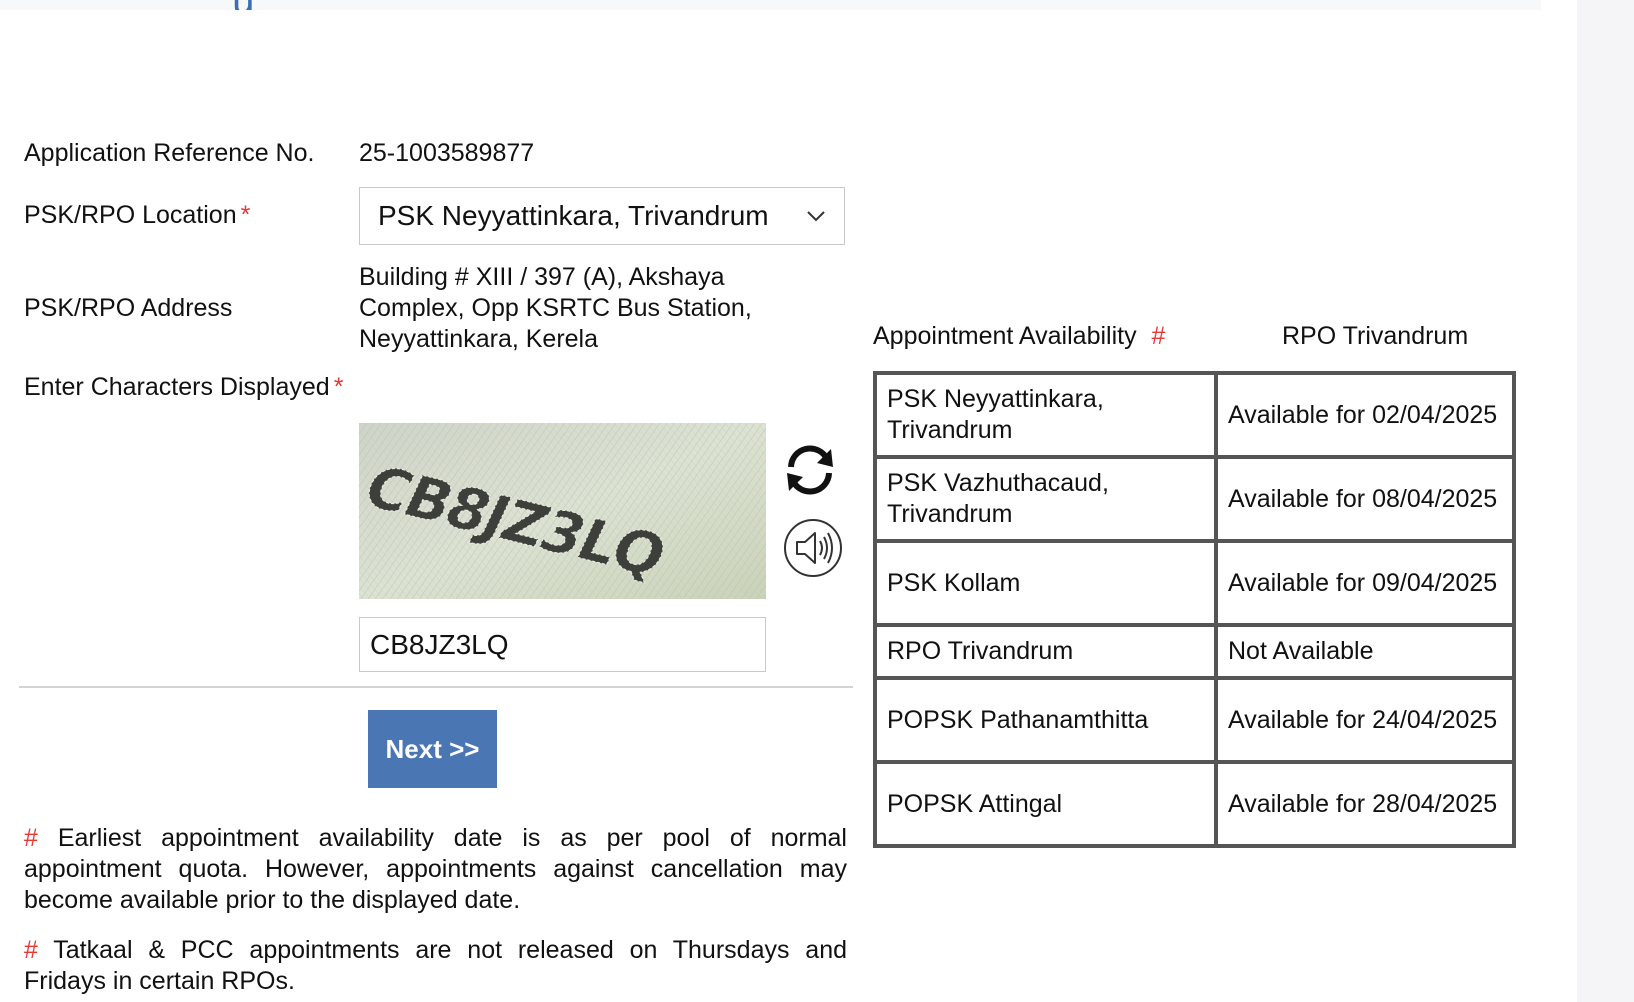 The image size is (1634, 1002). Describe the element at coordinates (169, 153) in the screenshot. I see `ref-label: Application Reference No.` at that location.